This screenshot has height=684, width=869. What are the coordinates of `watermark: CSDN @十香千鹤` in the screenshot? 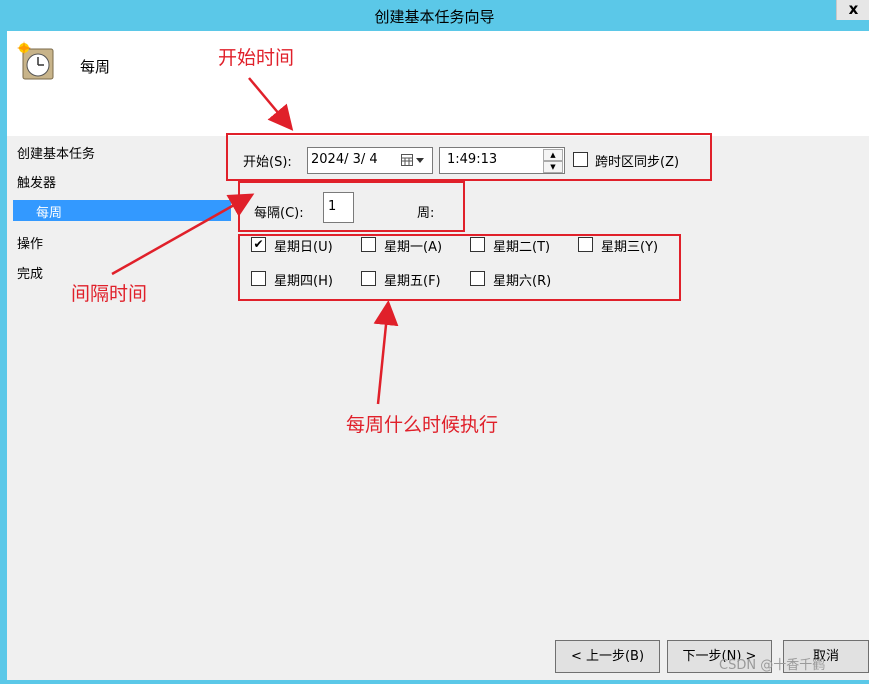 It's located at (772, 665).